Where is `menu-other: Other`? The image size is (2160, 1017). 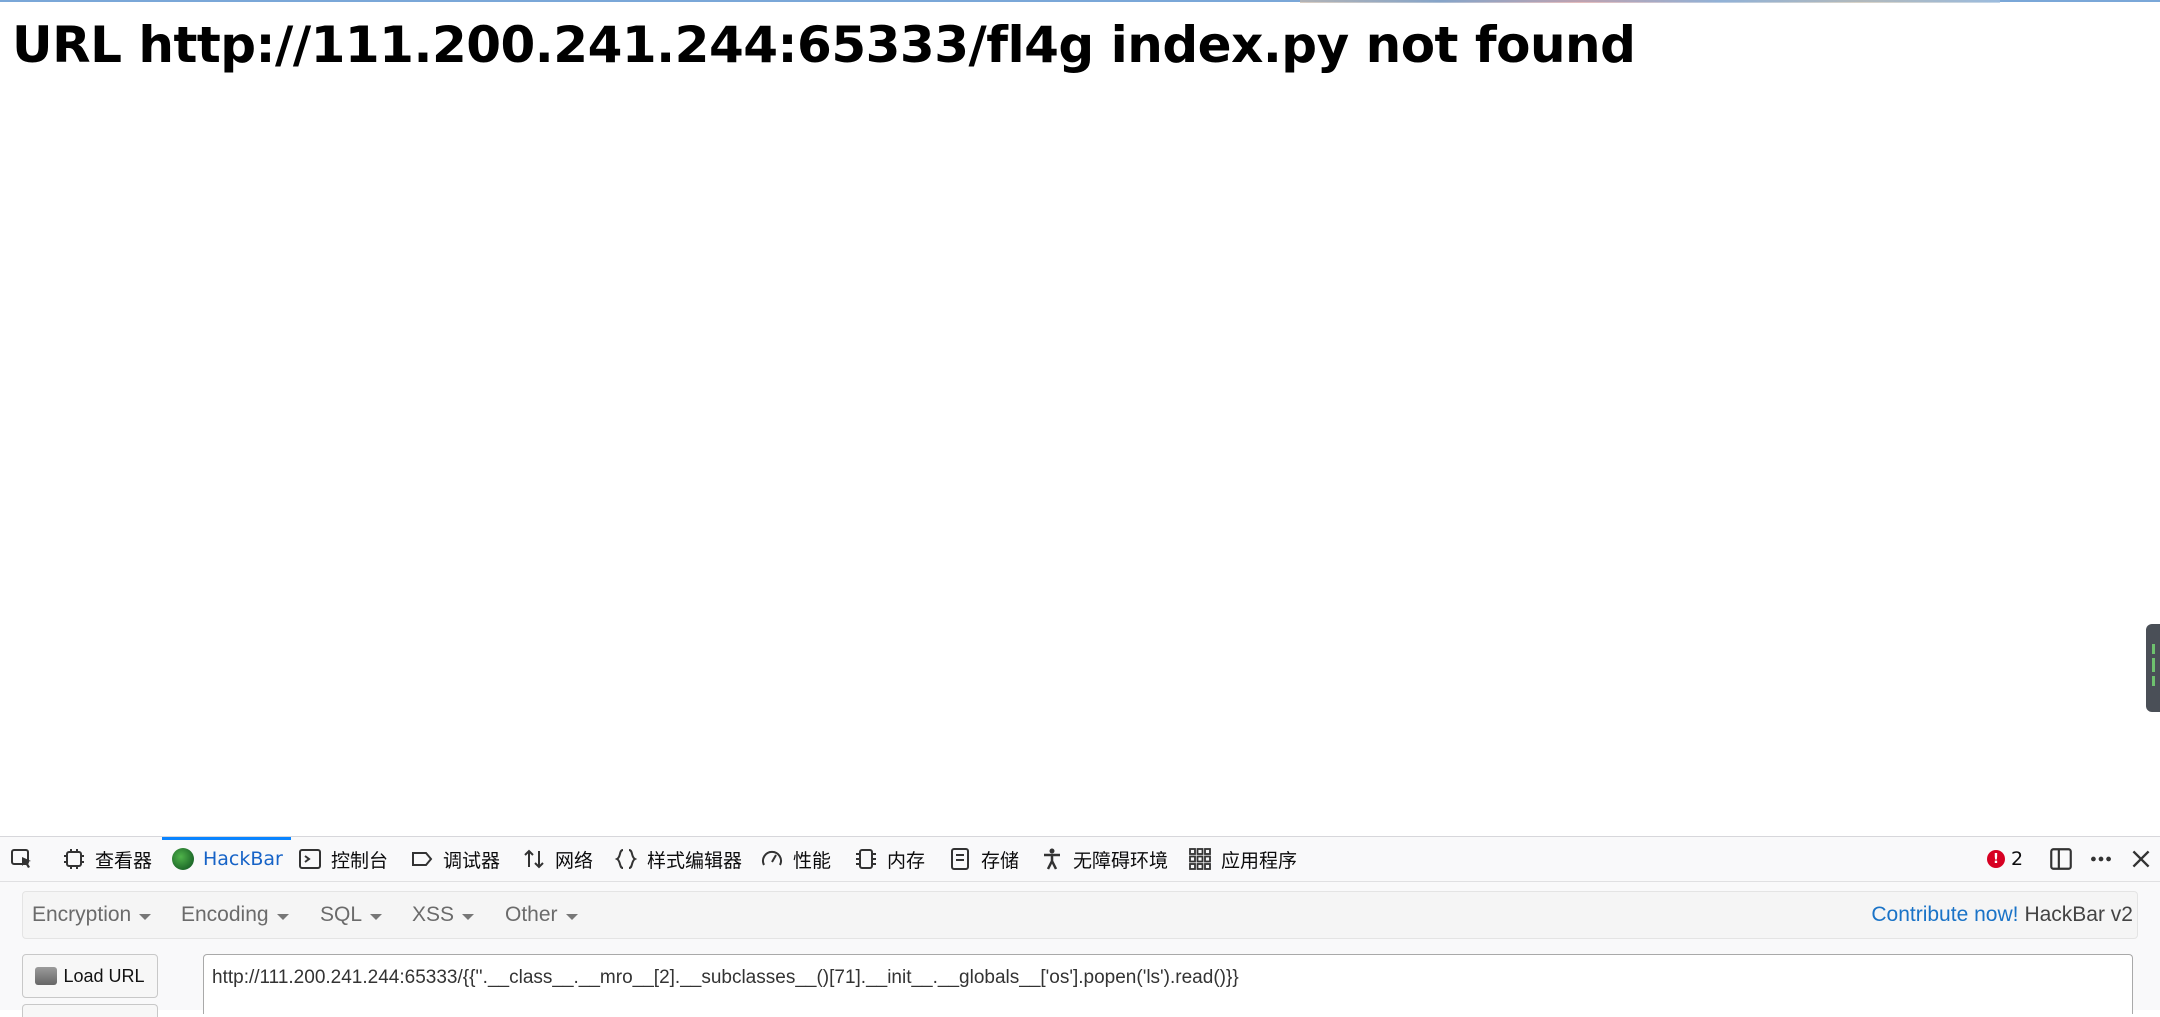
menu-other: Other is located at coordinates (541, 915).